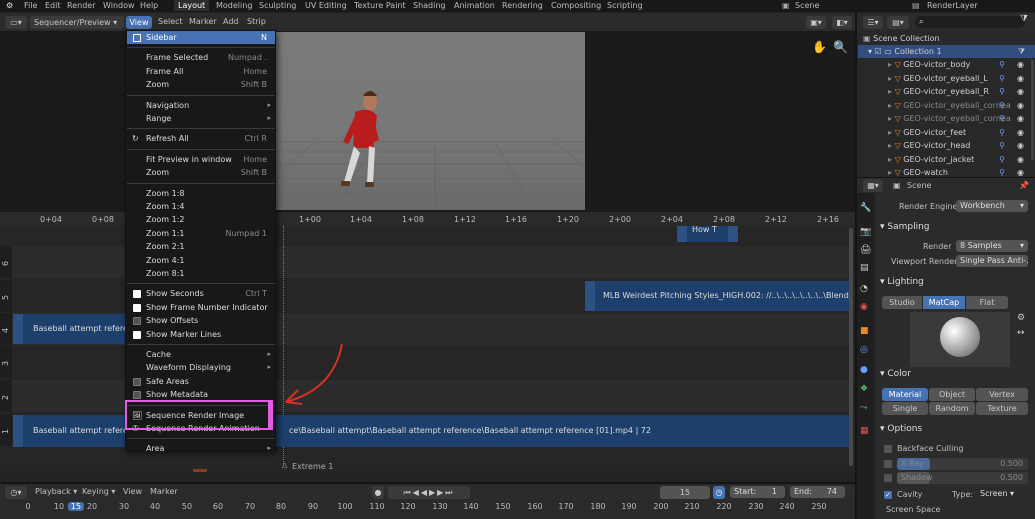  I want to click on menu-window: Window, so click(119, 5).